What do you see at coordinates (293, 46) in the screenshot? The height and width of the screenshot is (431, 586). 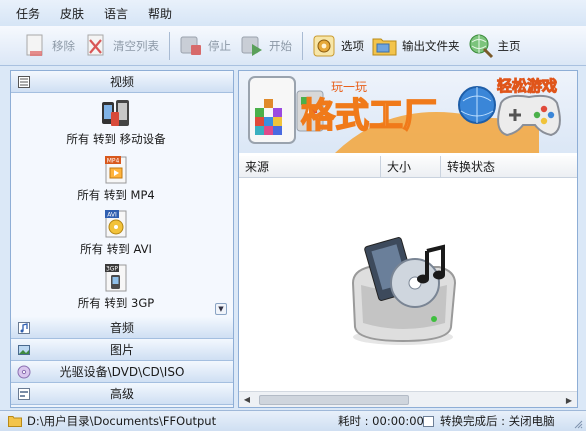 I see `toolbar: 移除 清空列表 停止 开始 选项 输出文件夹 主页` at bounding box center [293, 46].